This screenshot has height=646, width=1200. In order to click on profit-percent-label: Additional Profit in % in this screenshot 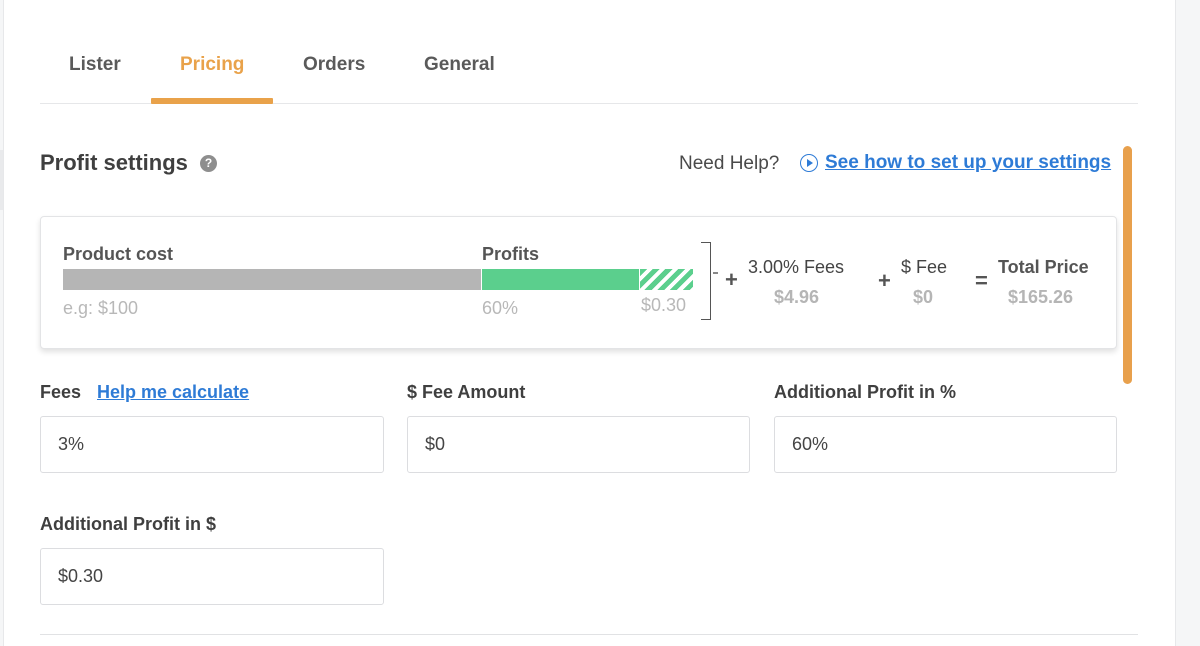, I will do `click(865, 392)`.